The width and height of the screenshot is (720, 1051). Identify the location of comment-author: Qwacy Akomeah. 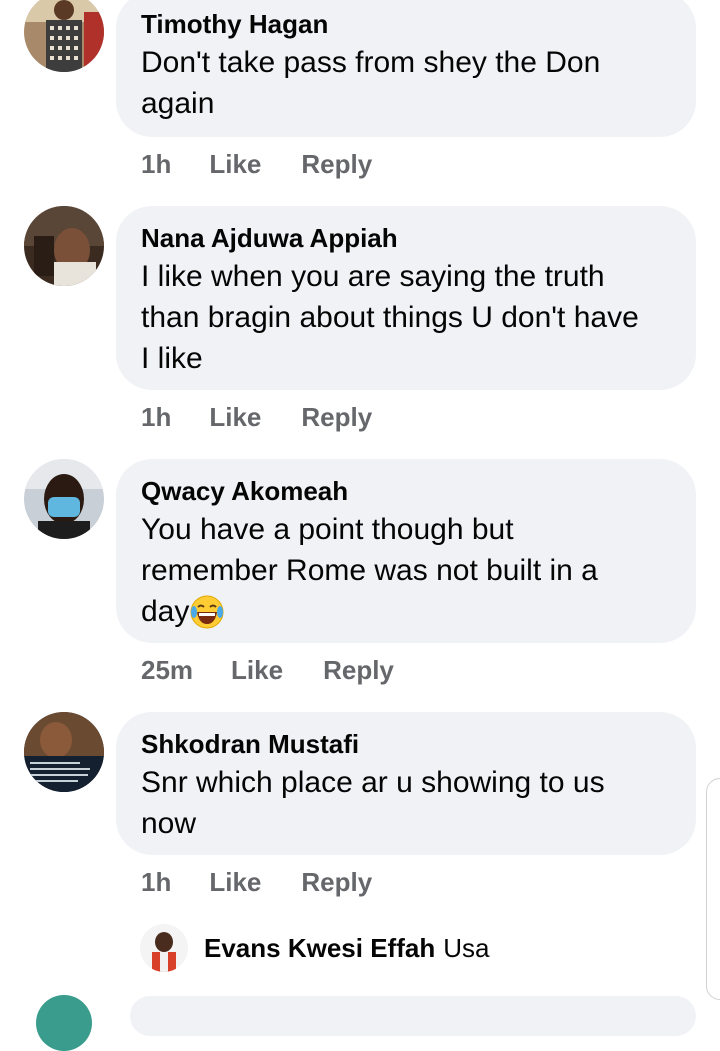
(406, 491).